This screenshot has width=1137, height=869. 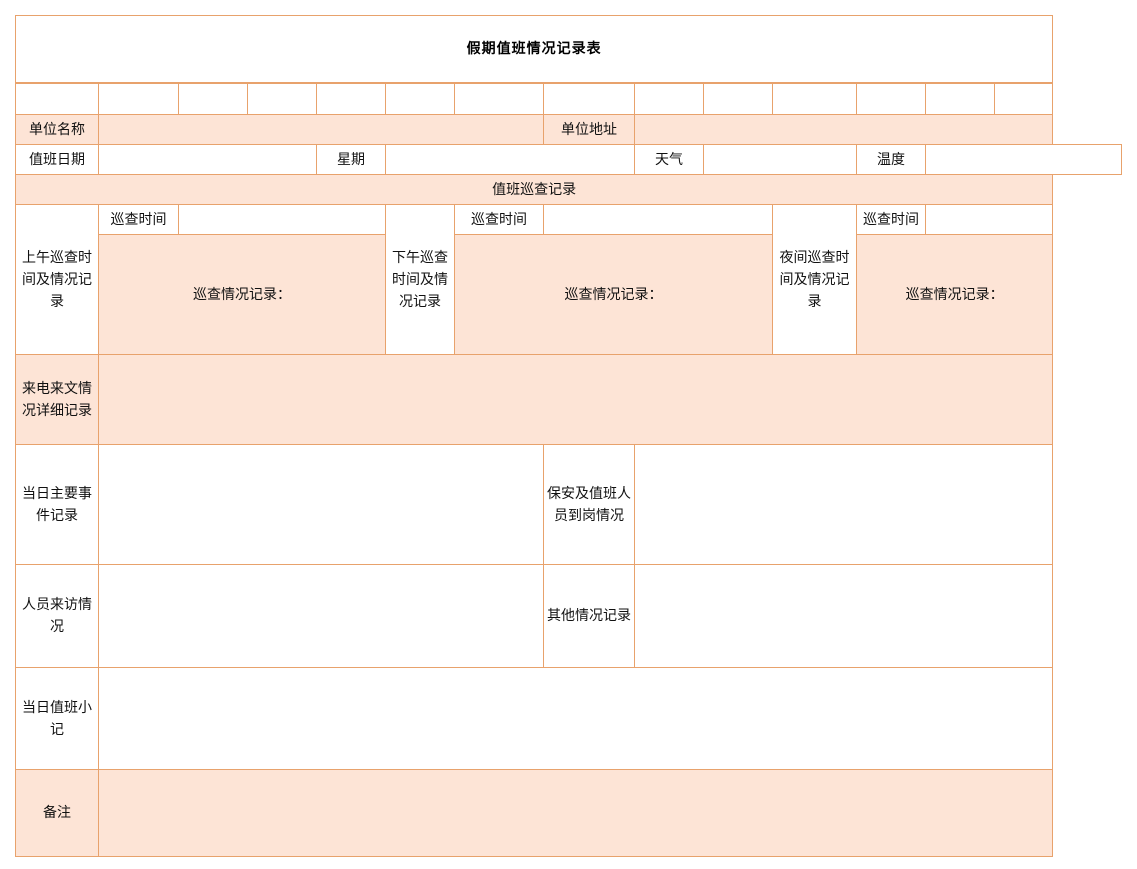 I want to click on visitors-label: 人员来访情况, so click(x=57, y=616).